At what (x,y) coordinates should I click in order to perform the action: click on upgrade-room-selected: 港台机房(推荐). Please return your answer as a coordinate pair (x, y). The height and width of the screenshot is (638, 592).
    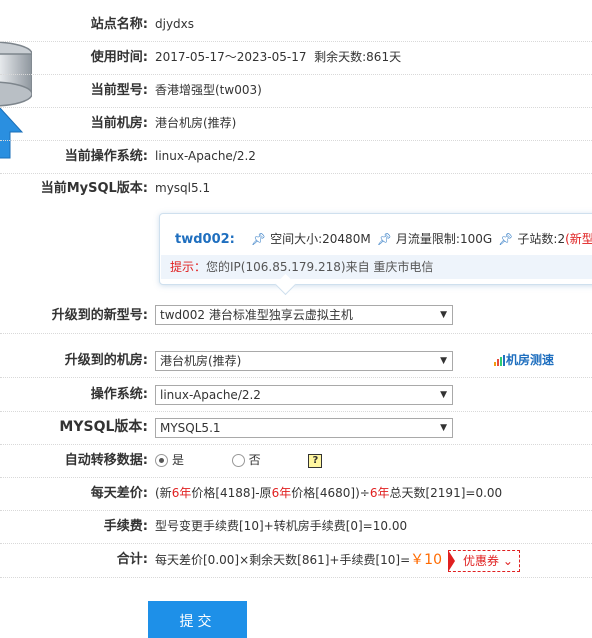
    Looking at the image, I should click on (201, 361).